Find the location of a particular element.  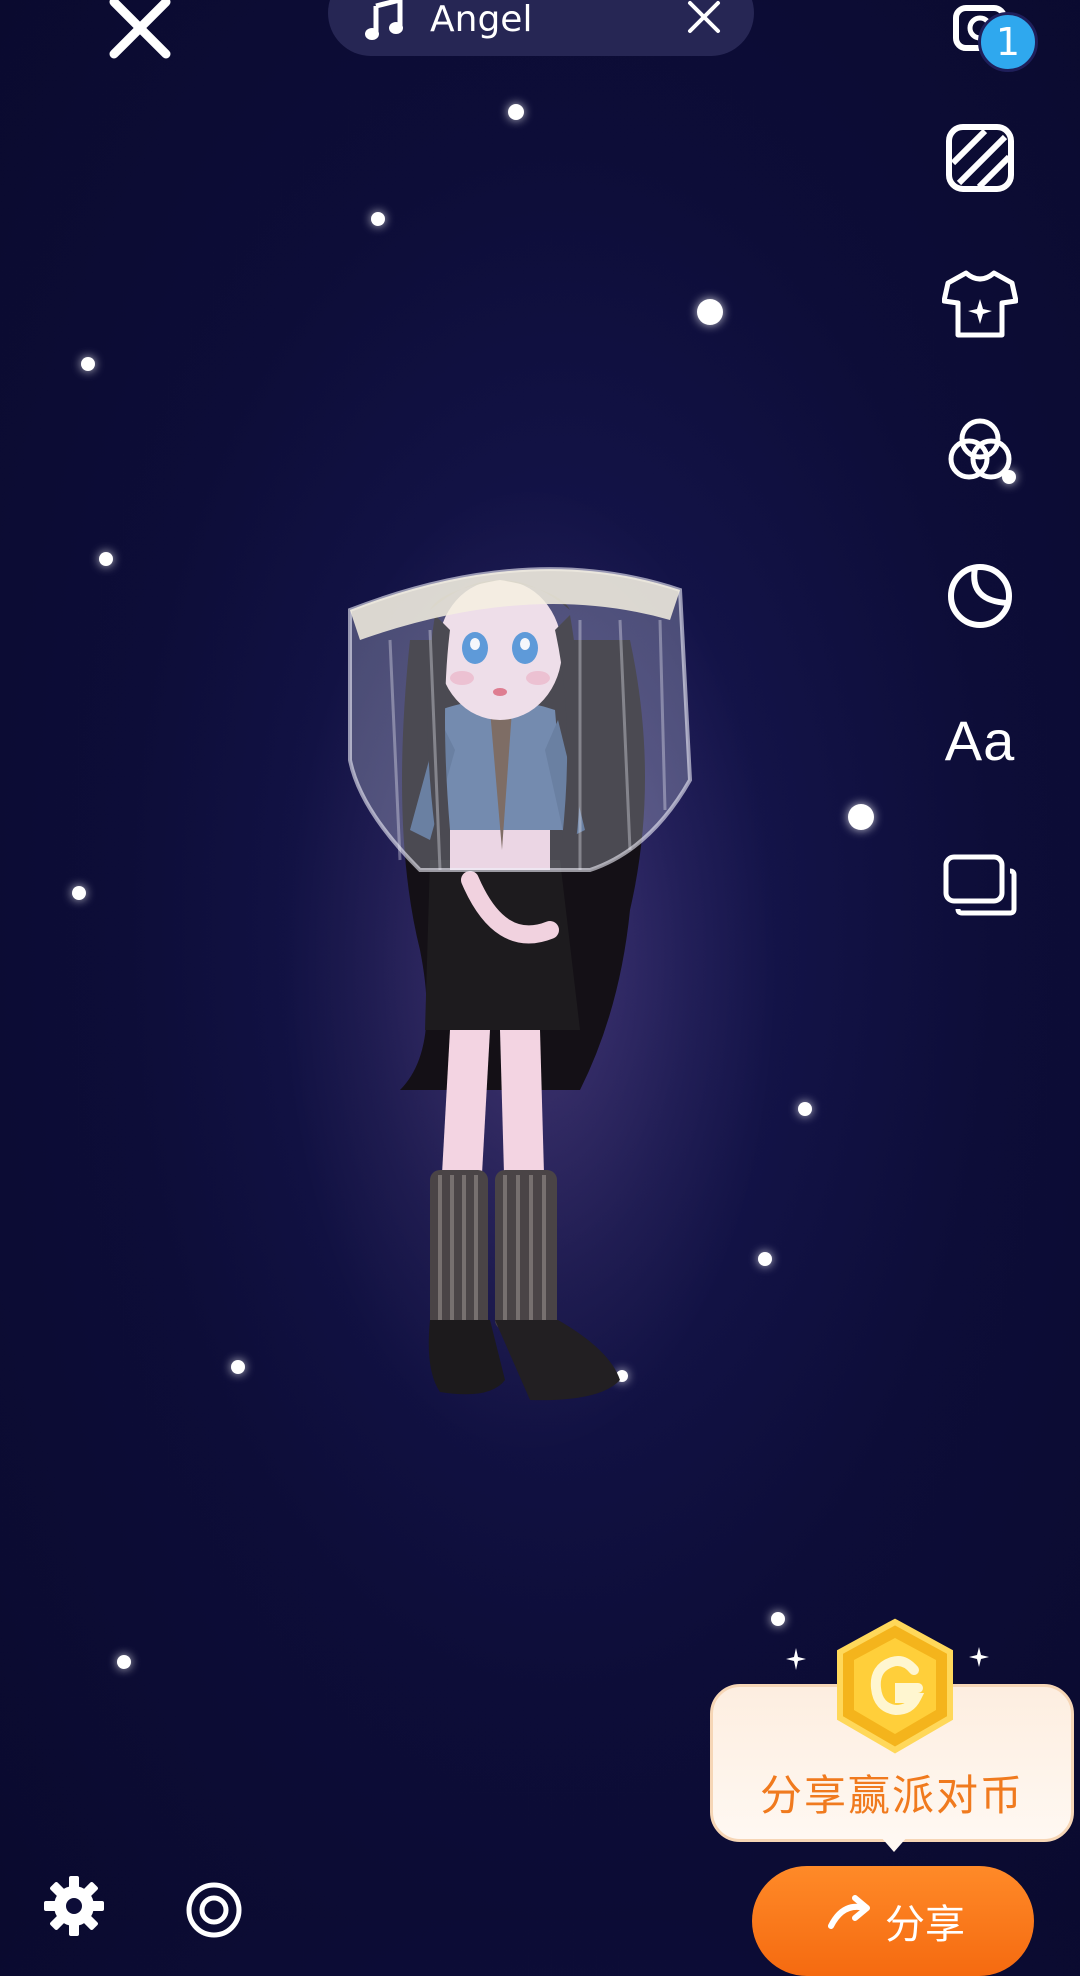

notification-badge: 1 is located at coordinates (1008, 42).